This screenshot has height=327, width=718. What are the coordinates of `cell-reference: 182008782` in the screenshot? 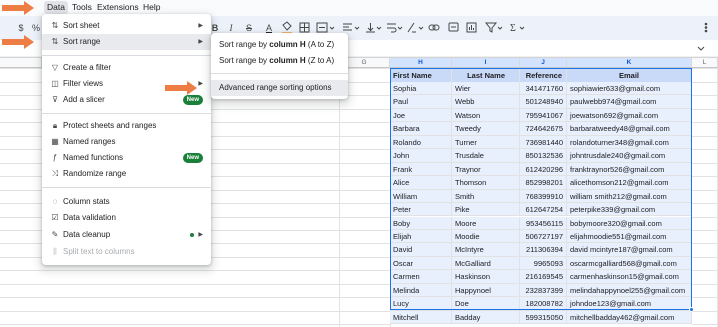 It's located at (543, 304).